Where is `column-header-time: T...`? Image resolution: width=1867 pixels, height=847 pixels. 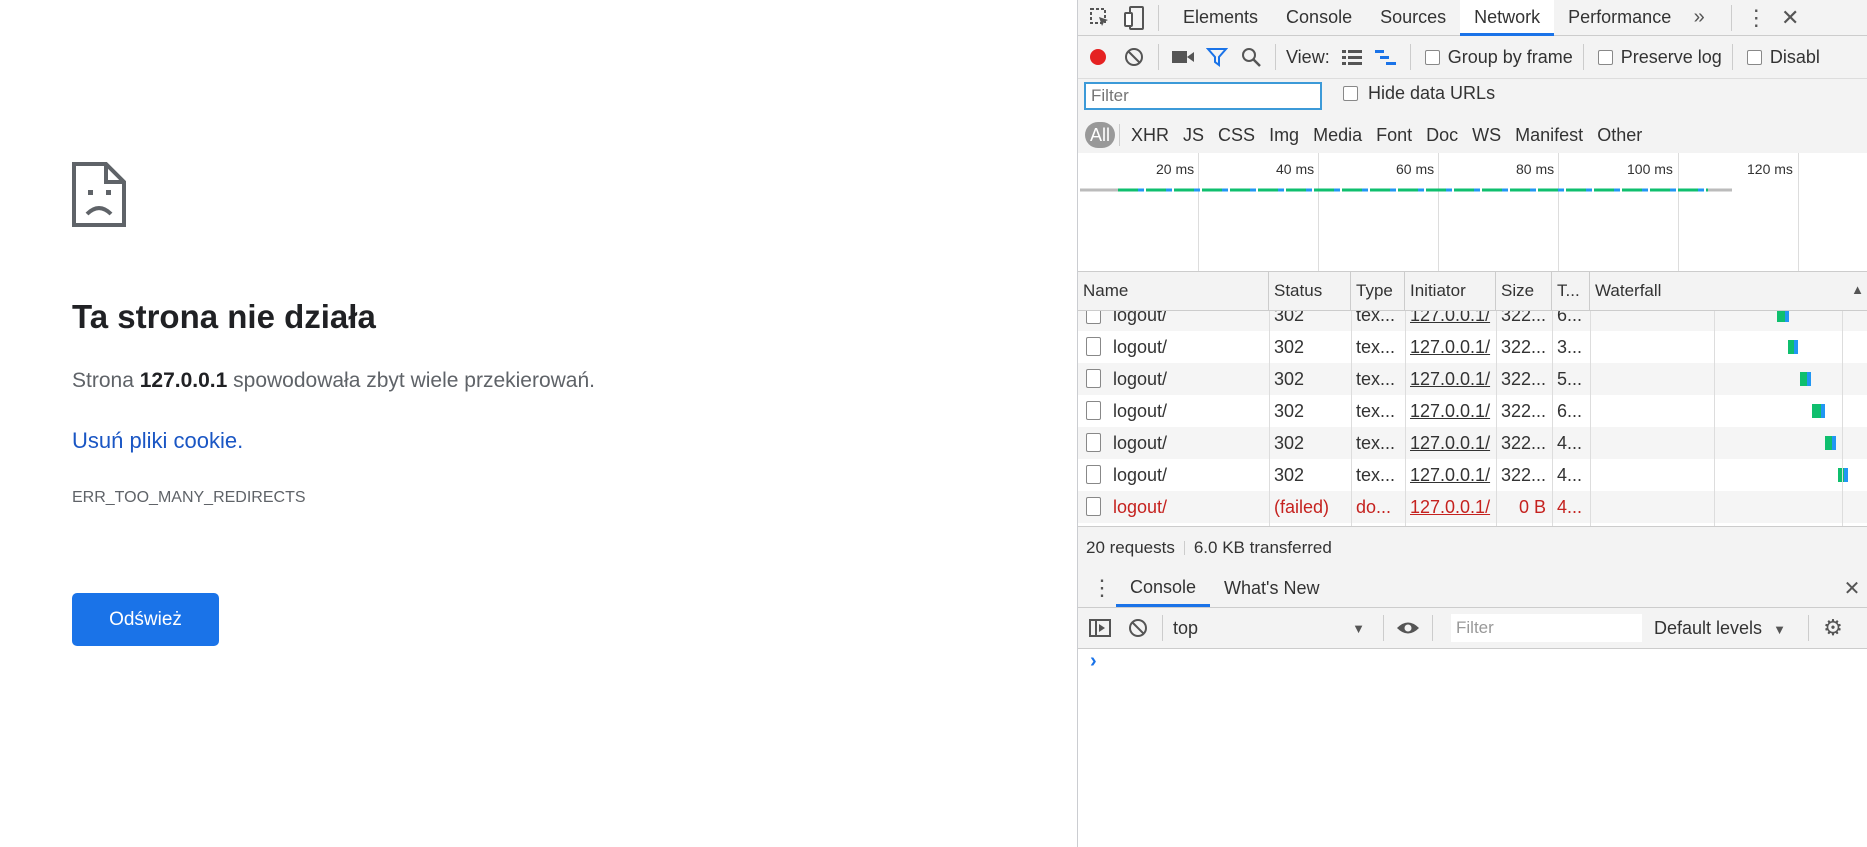 column-header-time: T... is located at coordinates (1571, 291).